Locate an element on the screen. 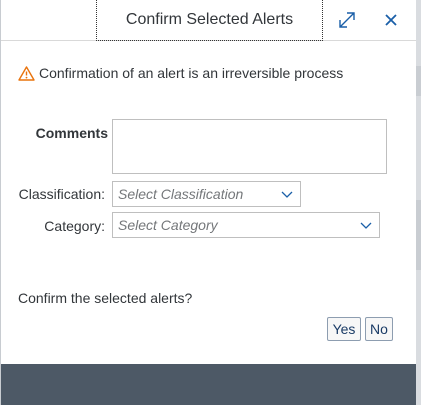  category-placeholder: Select Category is located at coordinates (168, 225).